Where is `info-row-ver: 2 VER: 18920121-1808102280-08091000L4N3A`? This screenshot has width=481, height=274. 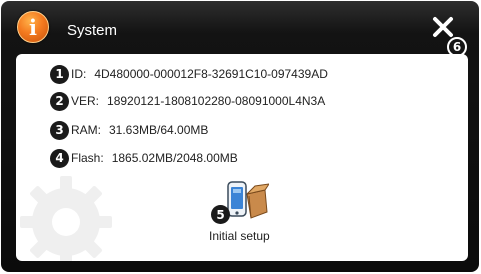
info-row-ver: 2 VER: 18920121-1808102280-08091000L4N3A is located at coordinates (187, 101).